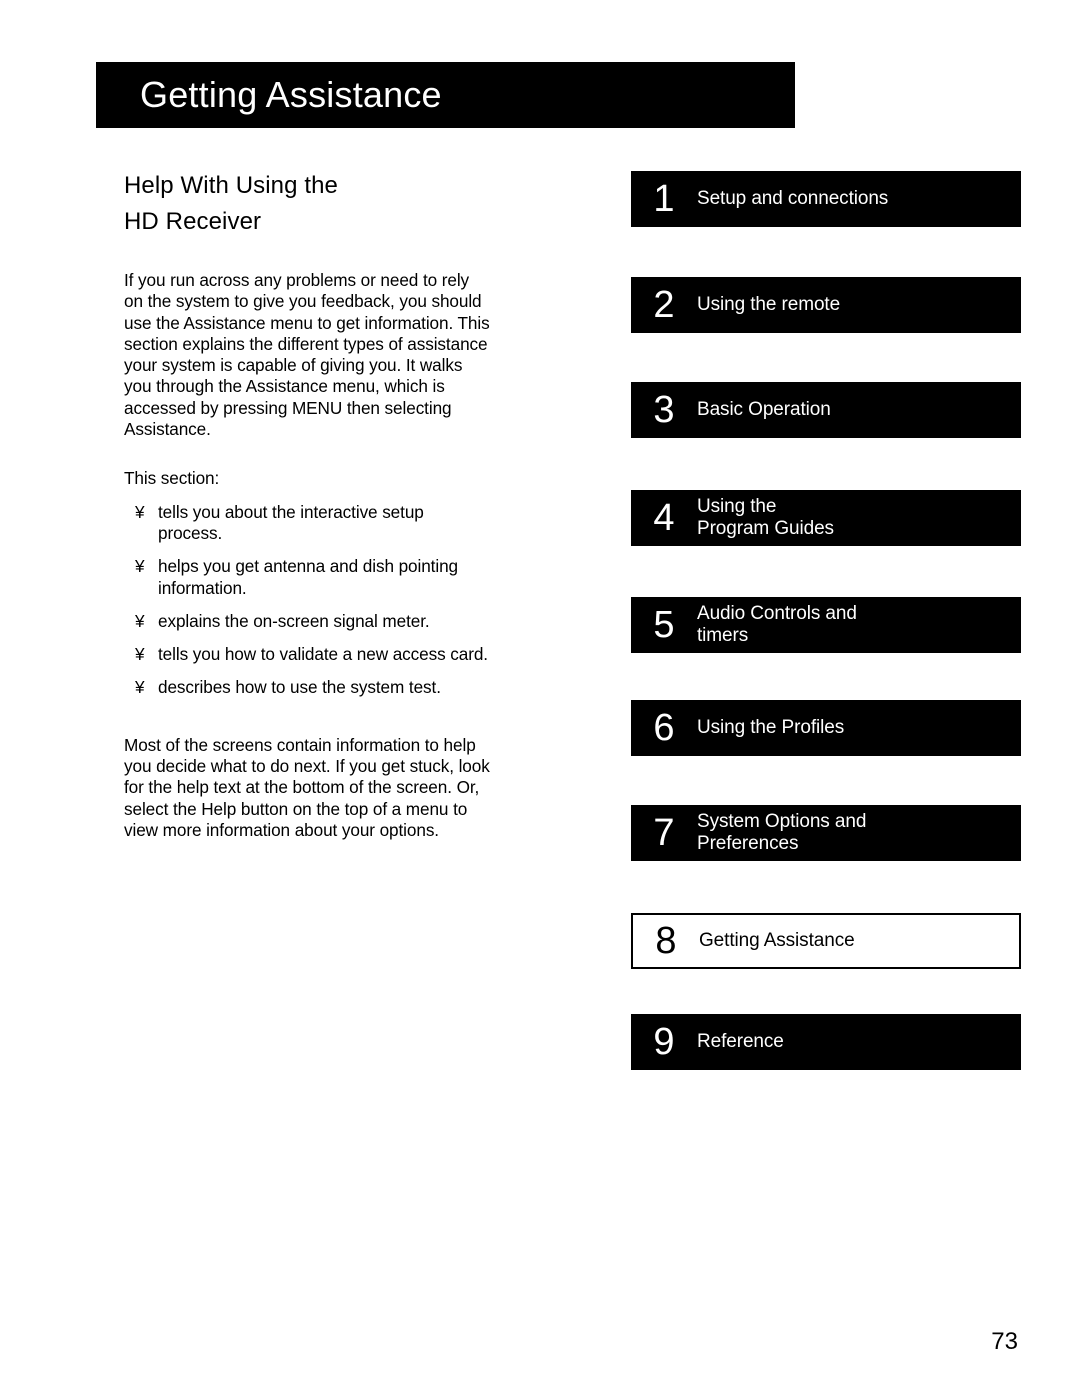 The width and height of the screenshot is (1080, 1397). I want to click on page-number: 73, so click(1004, 1341).